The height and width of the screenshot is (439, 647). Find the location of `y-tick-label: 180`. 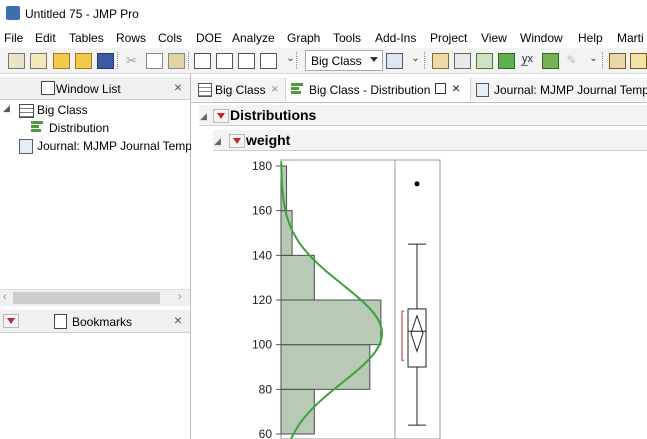

y-tick-label: 180 is located at coordinates (262, 166).